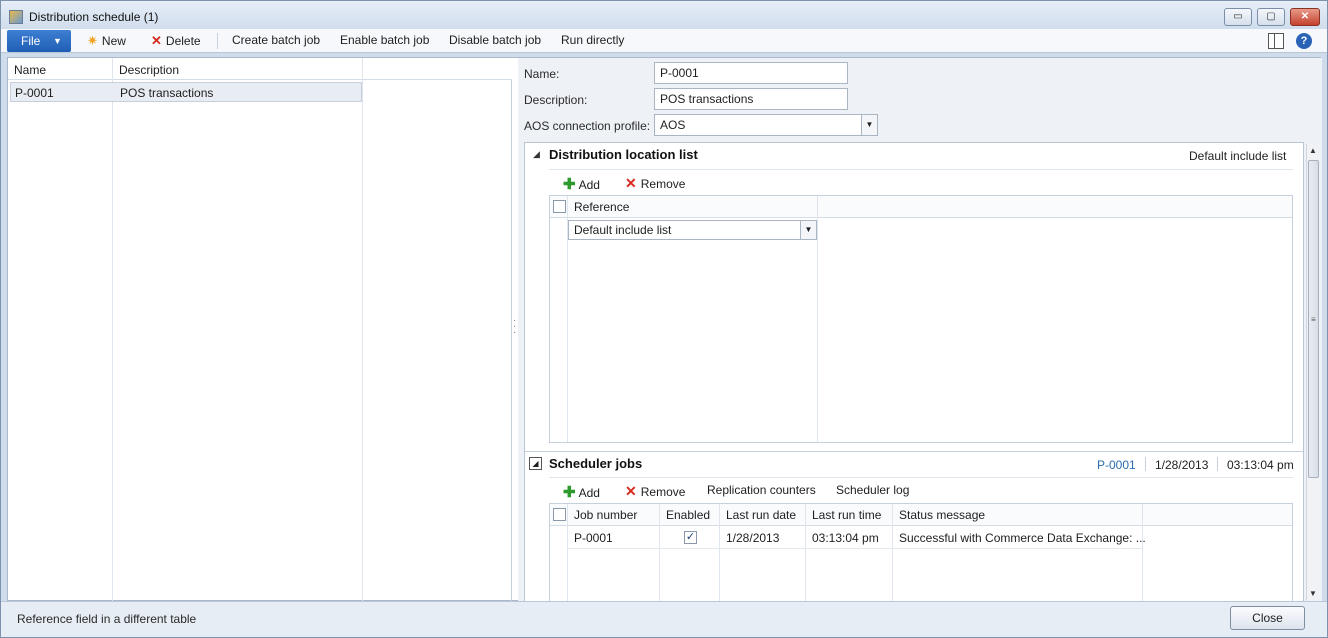  Describe the element at coordinates (753, 538) in the screenshot. I see `last-run-date-cell: 1/28/2013` at that location.